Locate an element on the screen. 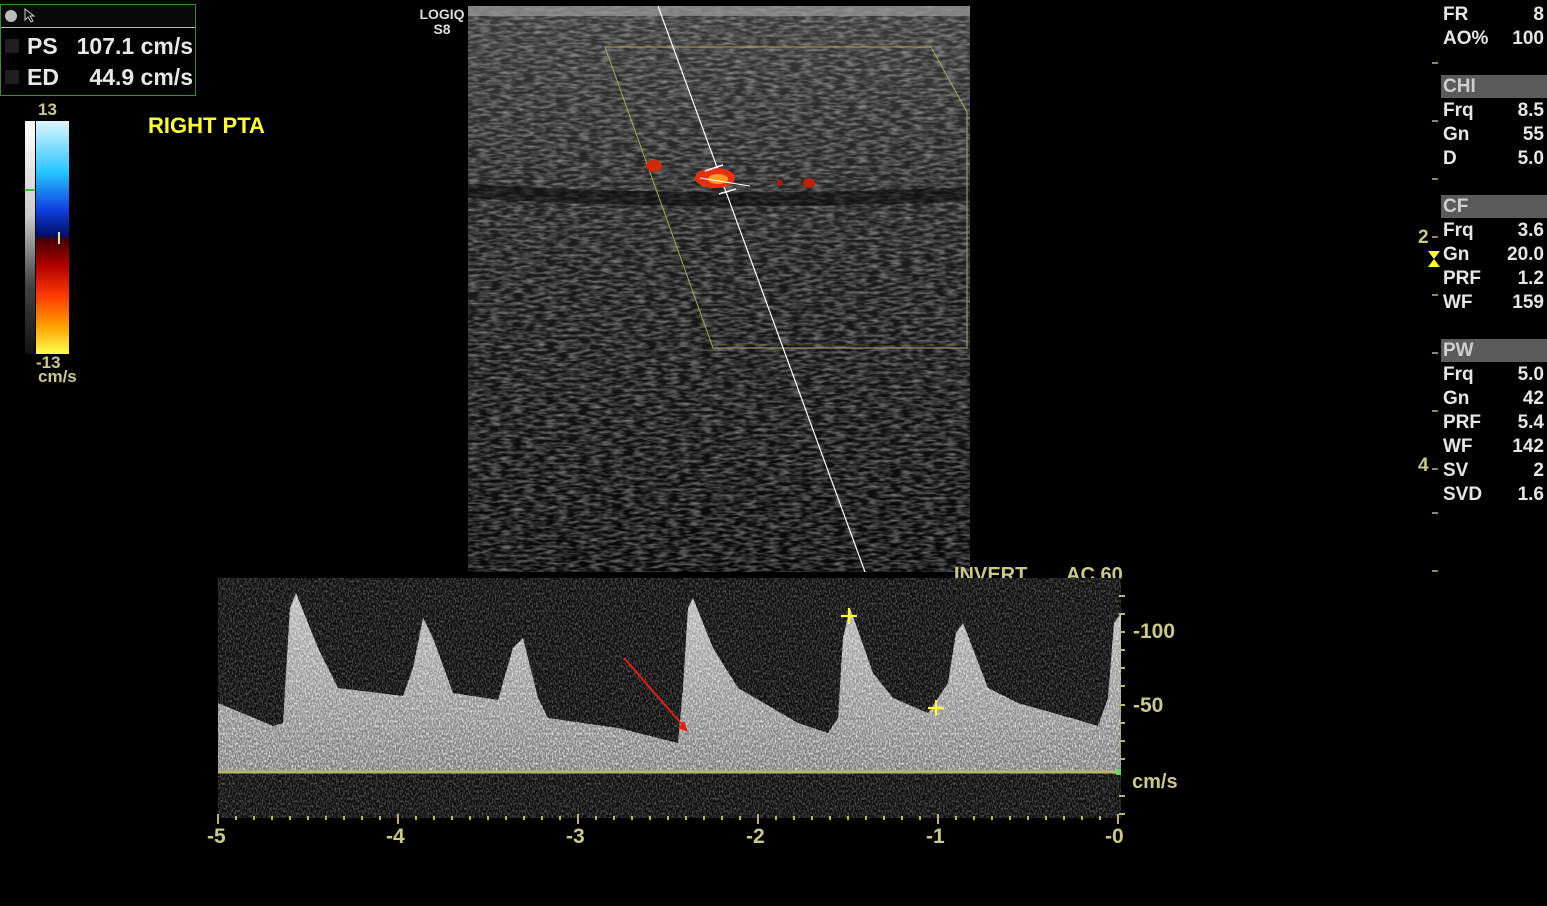 The height and width of the screenshot is (906, 1547). measurement-ps: PS 107.1 cm/s is located at coordinates (98, 46).